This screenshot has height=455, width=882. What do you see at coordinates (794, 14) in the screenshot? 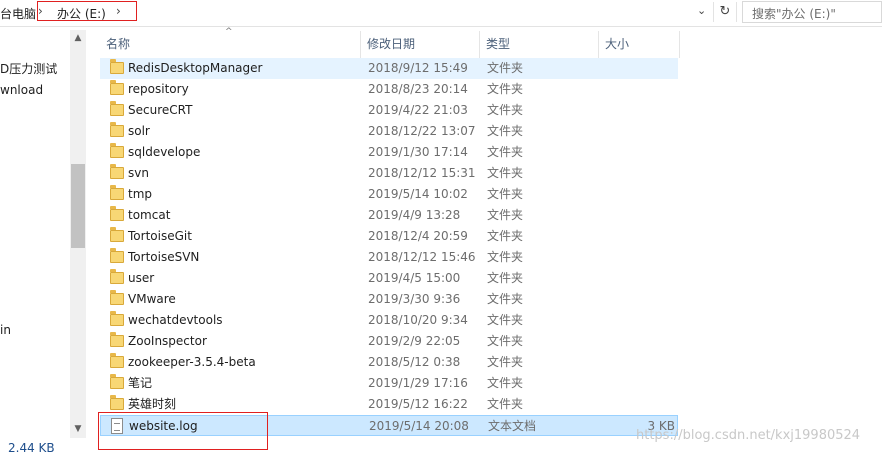
I see `search-placeholder: 搜索"办公 (E:)"` at bounding box center [794, 14].